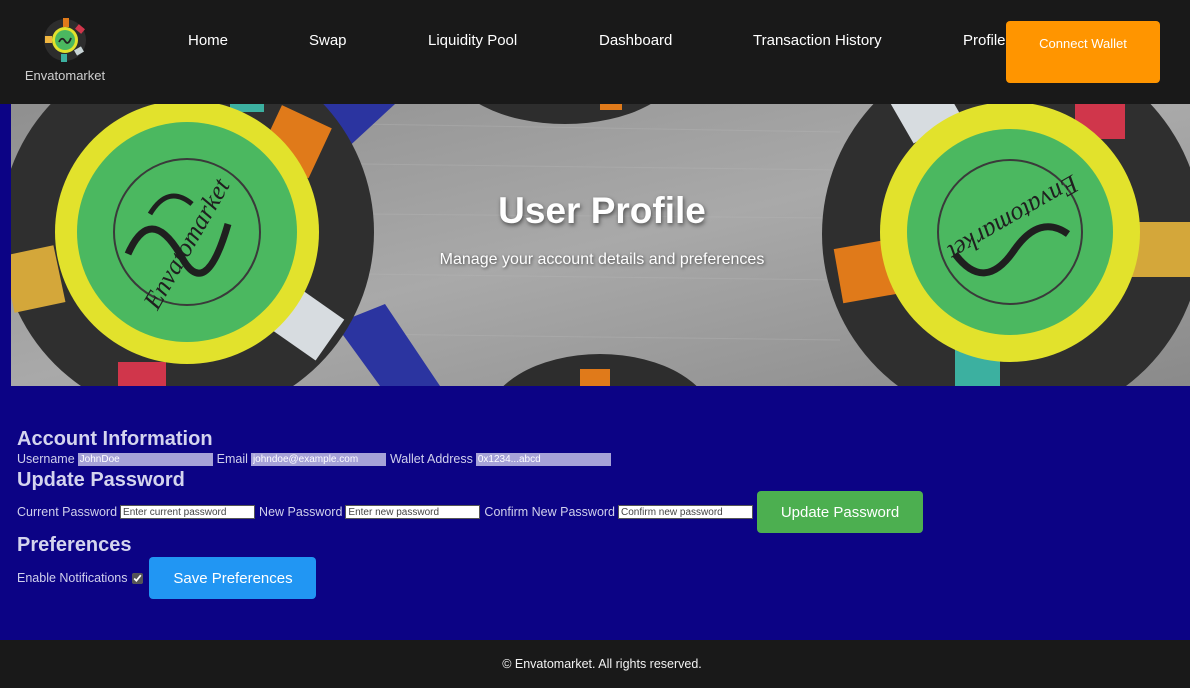 The height and width of the screenshot is (688, 1190). Describe the element at coordinates (472, 40) in the screenshot. I see `nav-liquidity-pool: Liquidity Pool` at that location.